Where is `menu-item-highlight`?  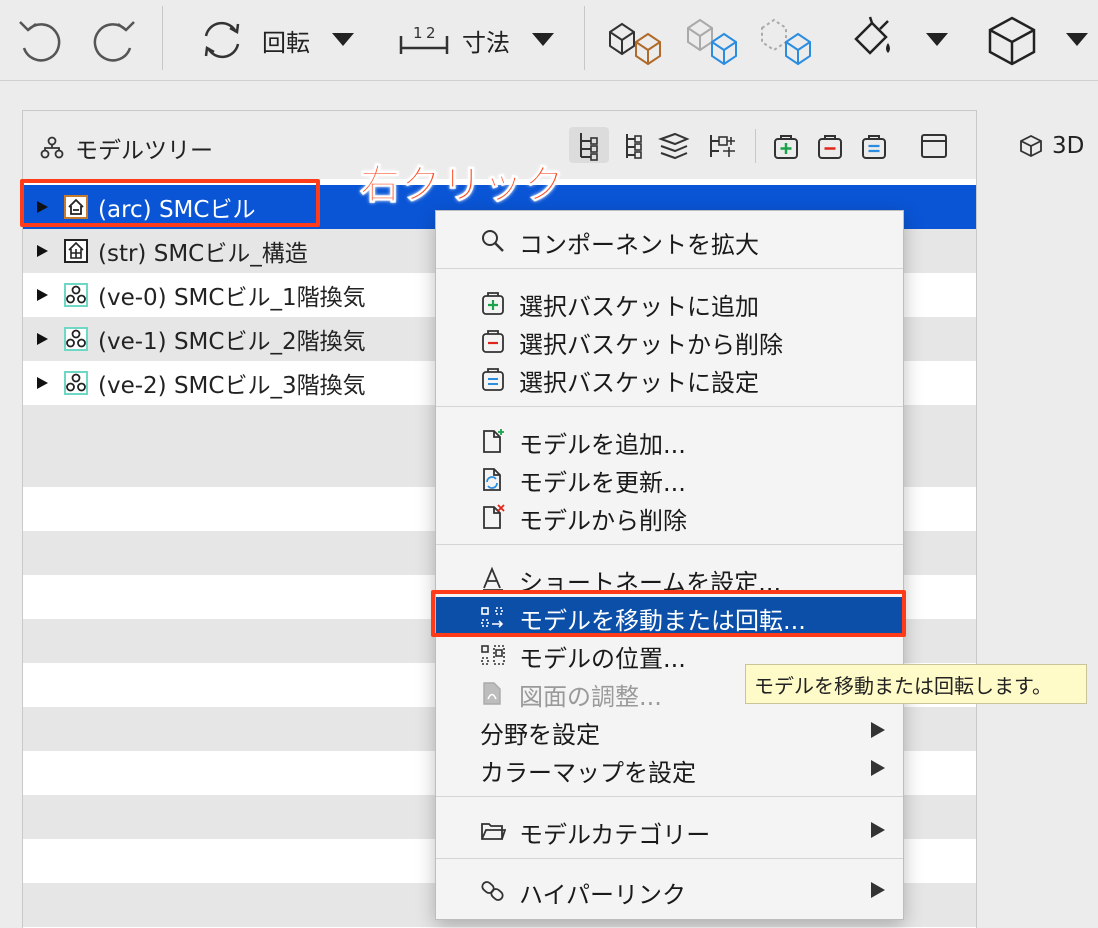
menu-item-highlight is located at coordinates (668, 613).